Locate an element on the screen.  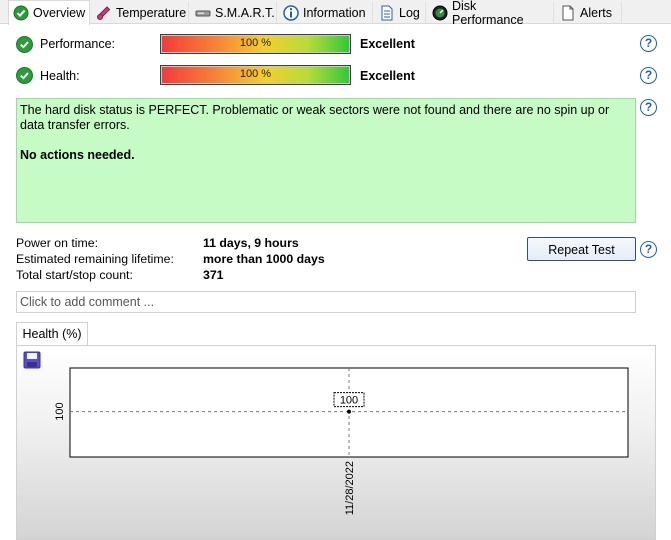
x-tick-label: 11/28/2022 is located at coordinates (350, 488).